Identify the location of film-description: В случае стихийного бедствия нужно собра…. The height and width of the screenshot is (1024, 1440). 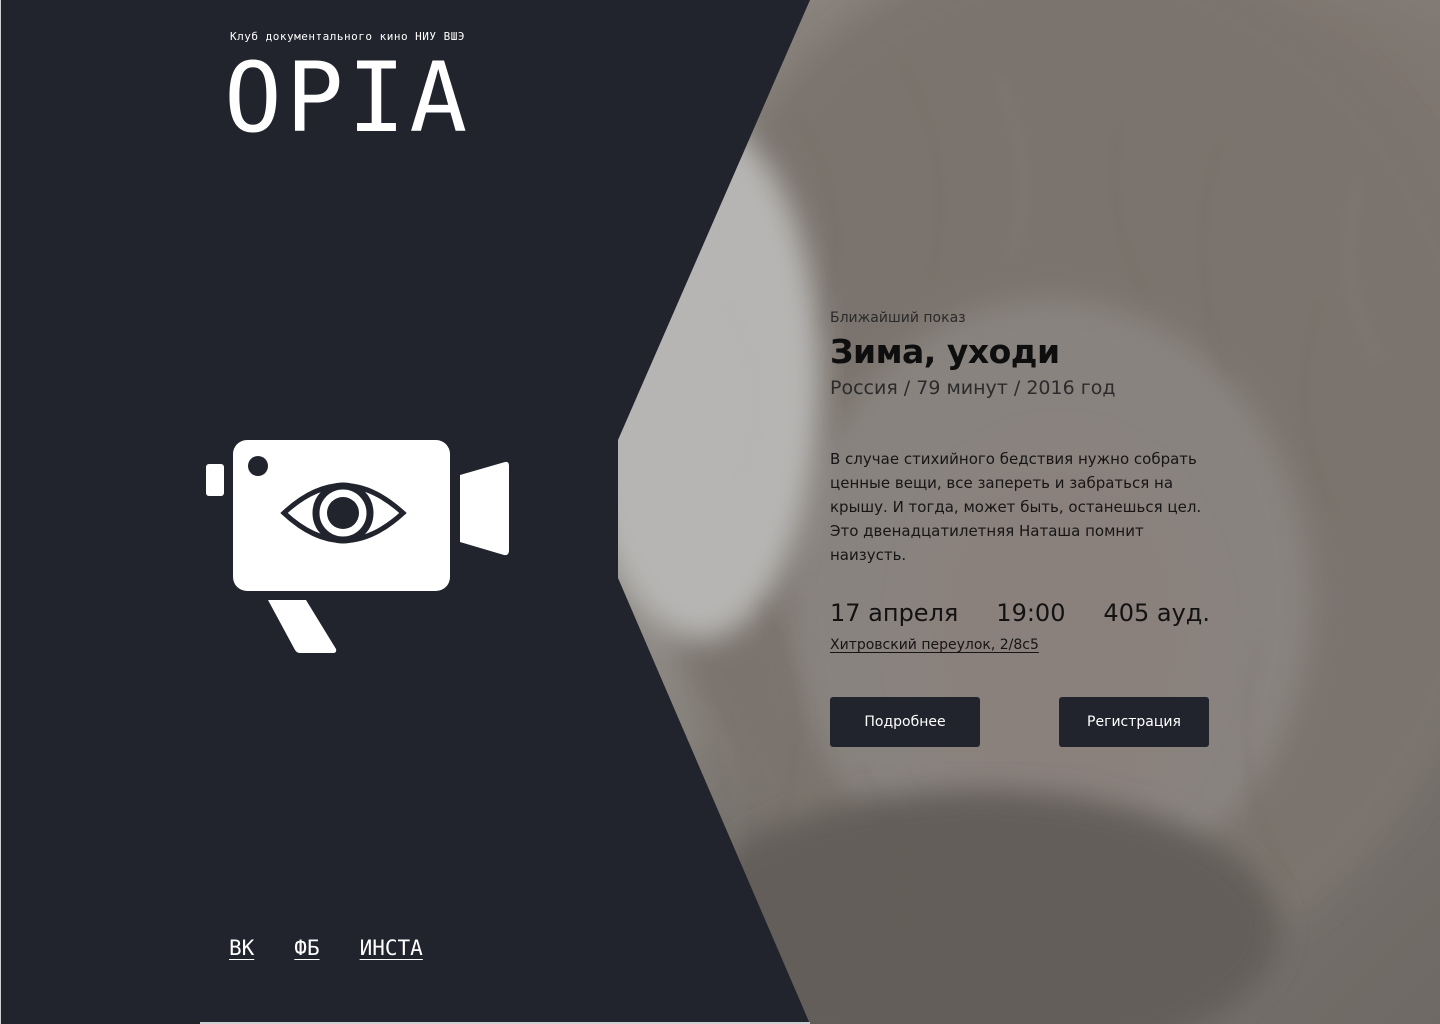
(1016, 507).